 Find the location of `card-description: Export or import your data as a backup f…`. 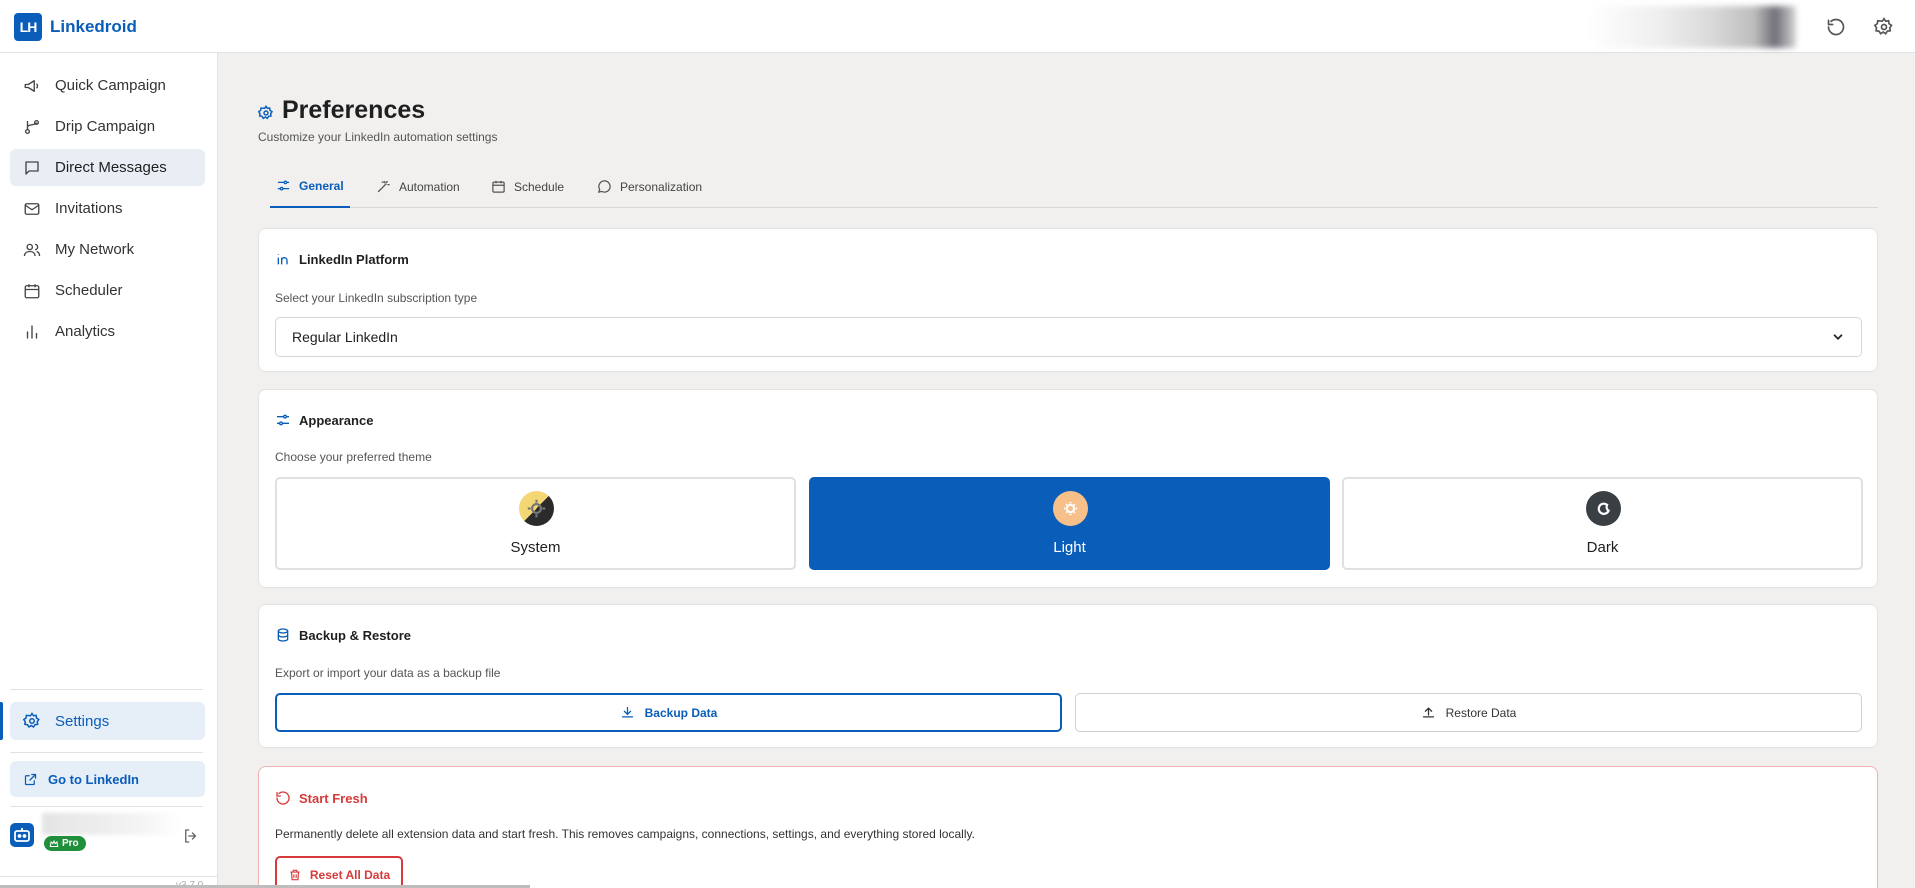

card-description: Export or import your data as a backup f… is located at coordinates (388, 673).